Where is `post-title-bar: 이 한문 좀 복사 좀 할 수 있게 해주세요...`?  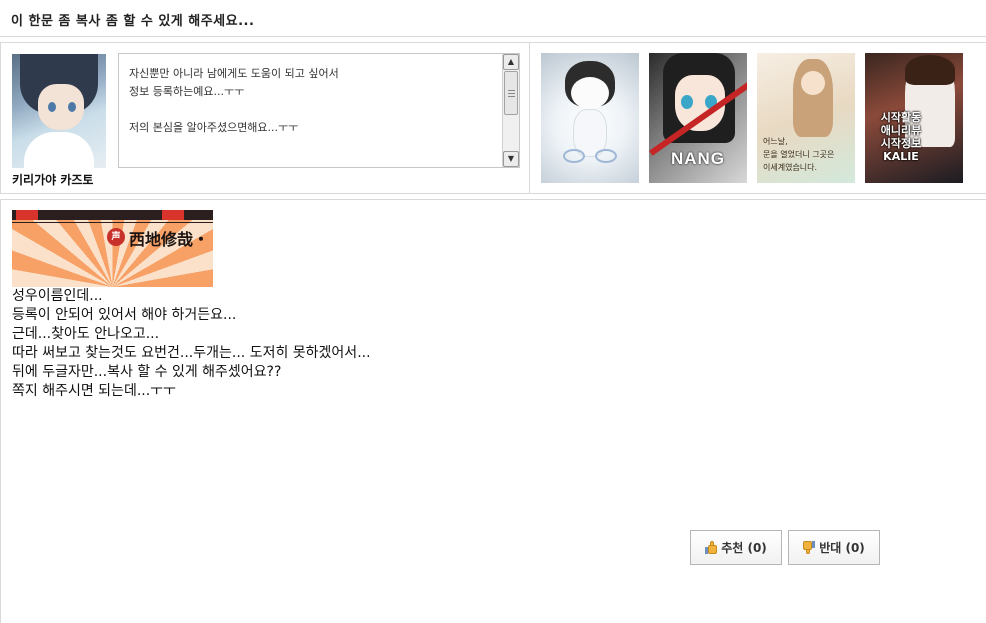 post-title-bar: 이 한문 좀 복사 좀 할 수 있게 해주세요... is located at coordinates (493, 18).